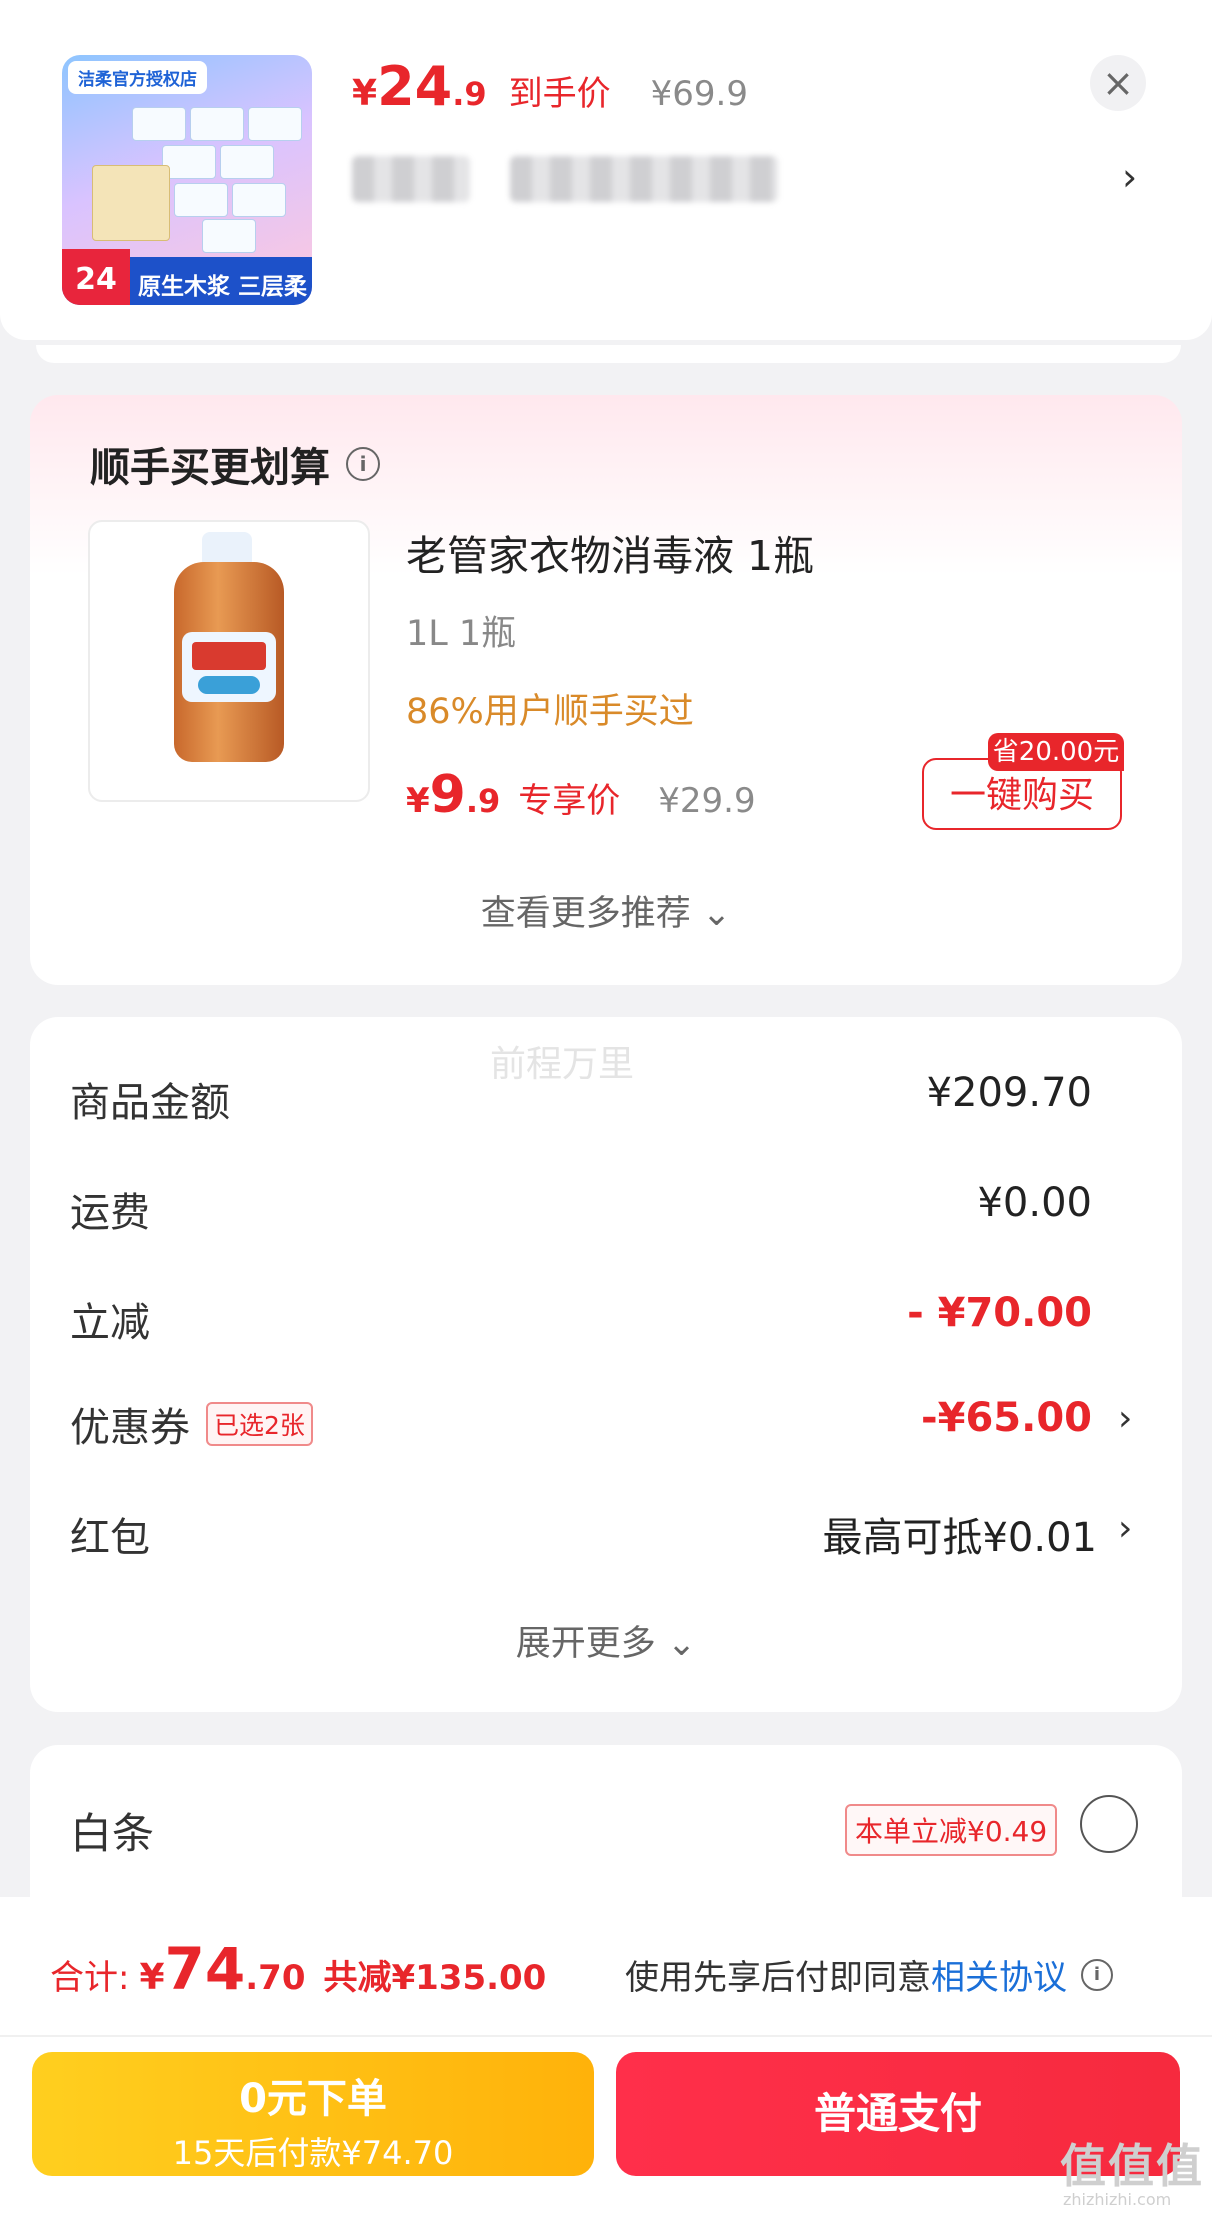  What do you see at coordinates (110, 1323) in the screenshot?
I see `instant-discount-label: 立减` at bounding box center [110, 1323].